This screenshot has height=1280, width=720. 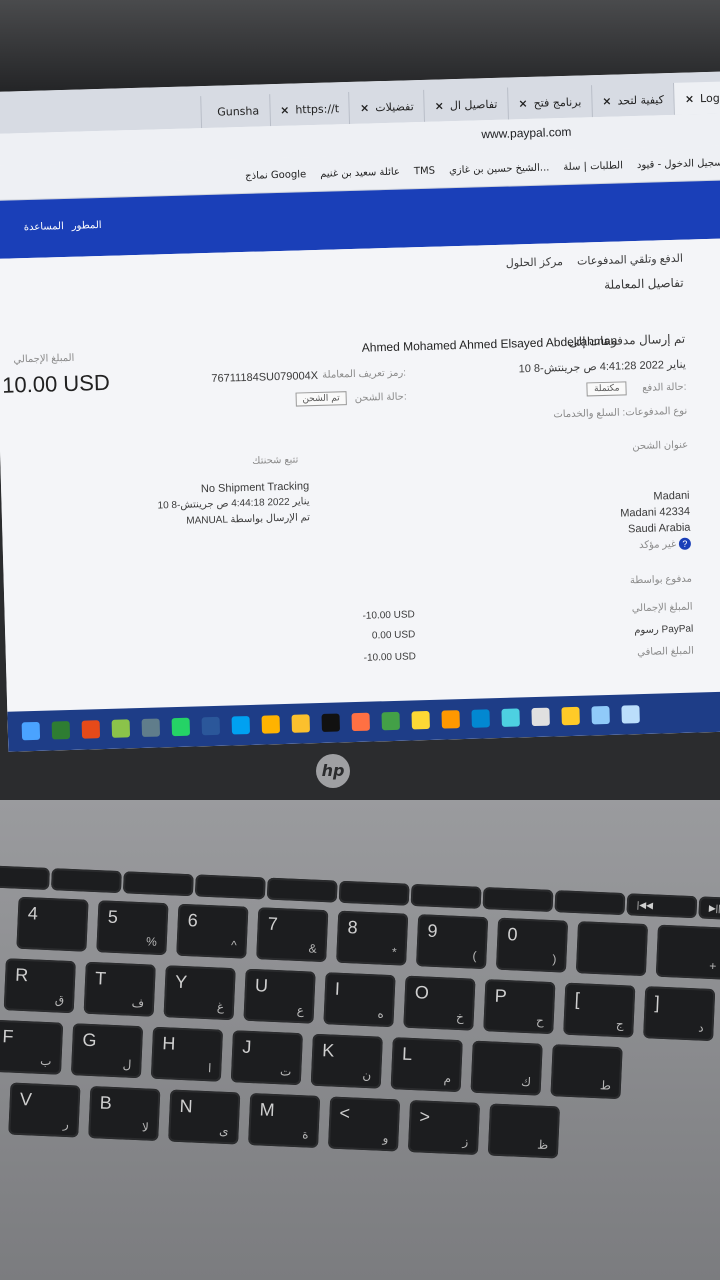 What do you see at coordinates (212, 931) in the screenshot?
I see `keyboard-key: 6 ^` at bounding box center [212, 931].